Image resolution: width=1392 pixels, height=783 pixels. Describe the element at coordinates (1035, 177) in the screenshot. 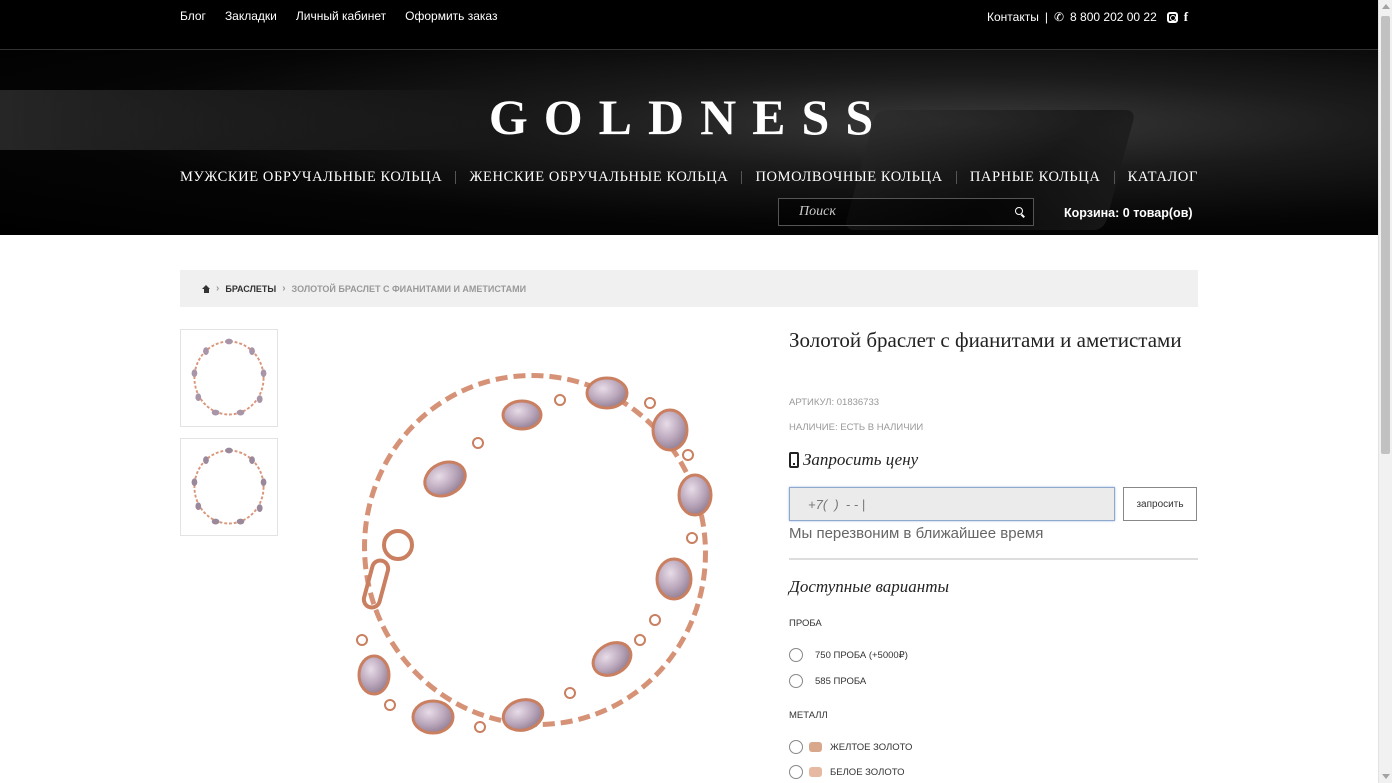

I see `nav-paired-rings: ПАРНЫЕ КОЛЬЦА` at that location.